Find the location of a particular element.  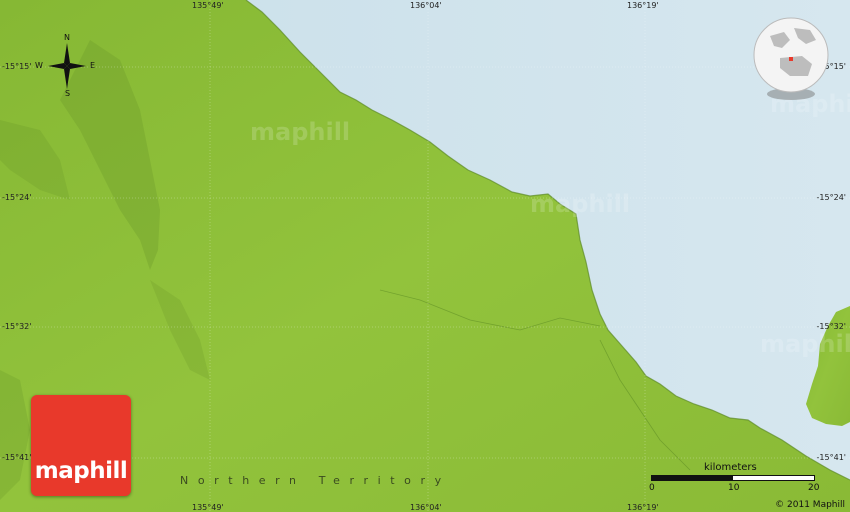

maphill-logo: maphill is located at coordinates (81, 445).